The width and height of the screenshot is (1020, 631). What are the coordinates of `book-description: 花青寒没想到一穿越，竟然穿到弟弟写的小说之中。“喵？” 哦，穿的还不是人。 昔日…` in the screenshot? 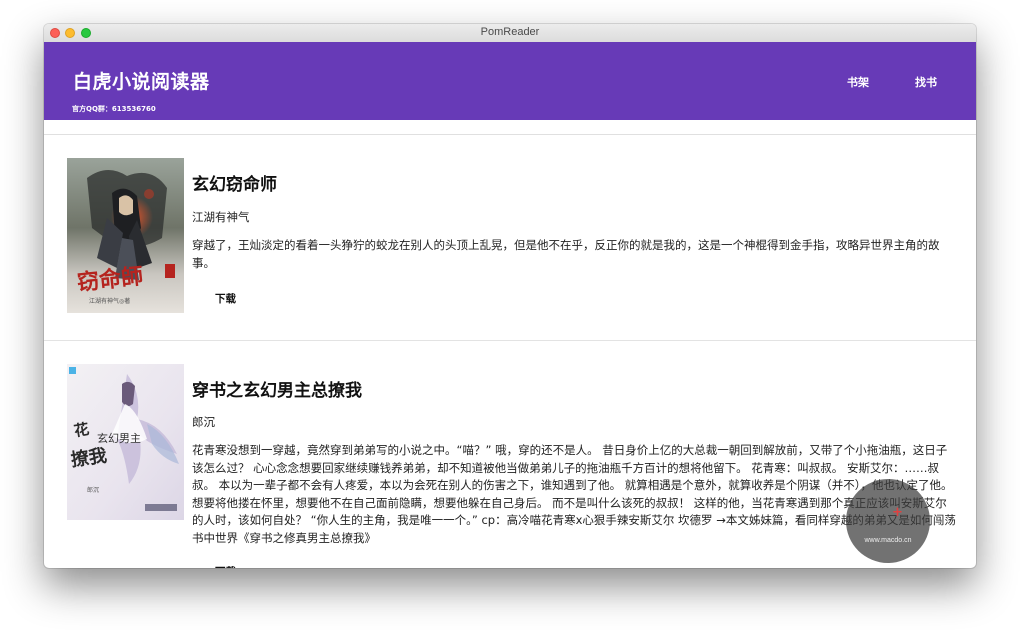 It's located at (574, 494).